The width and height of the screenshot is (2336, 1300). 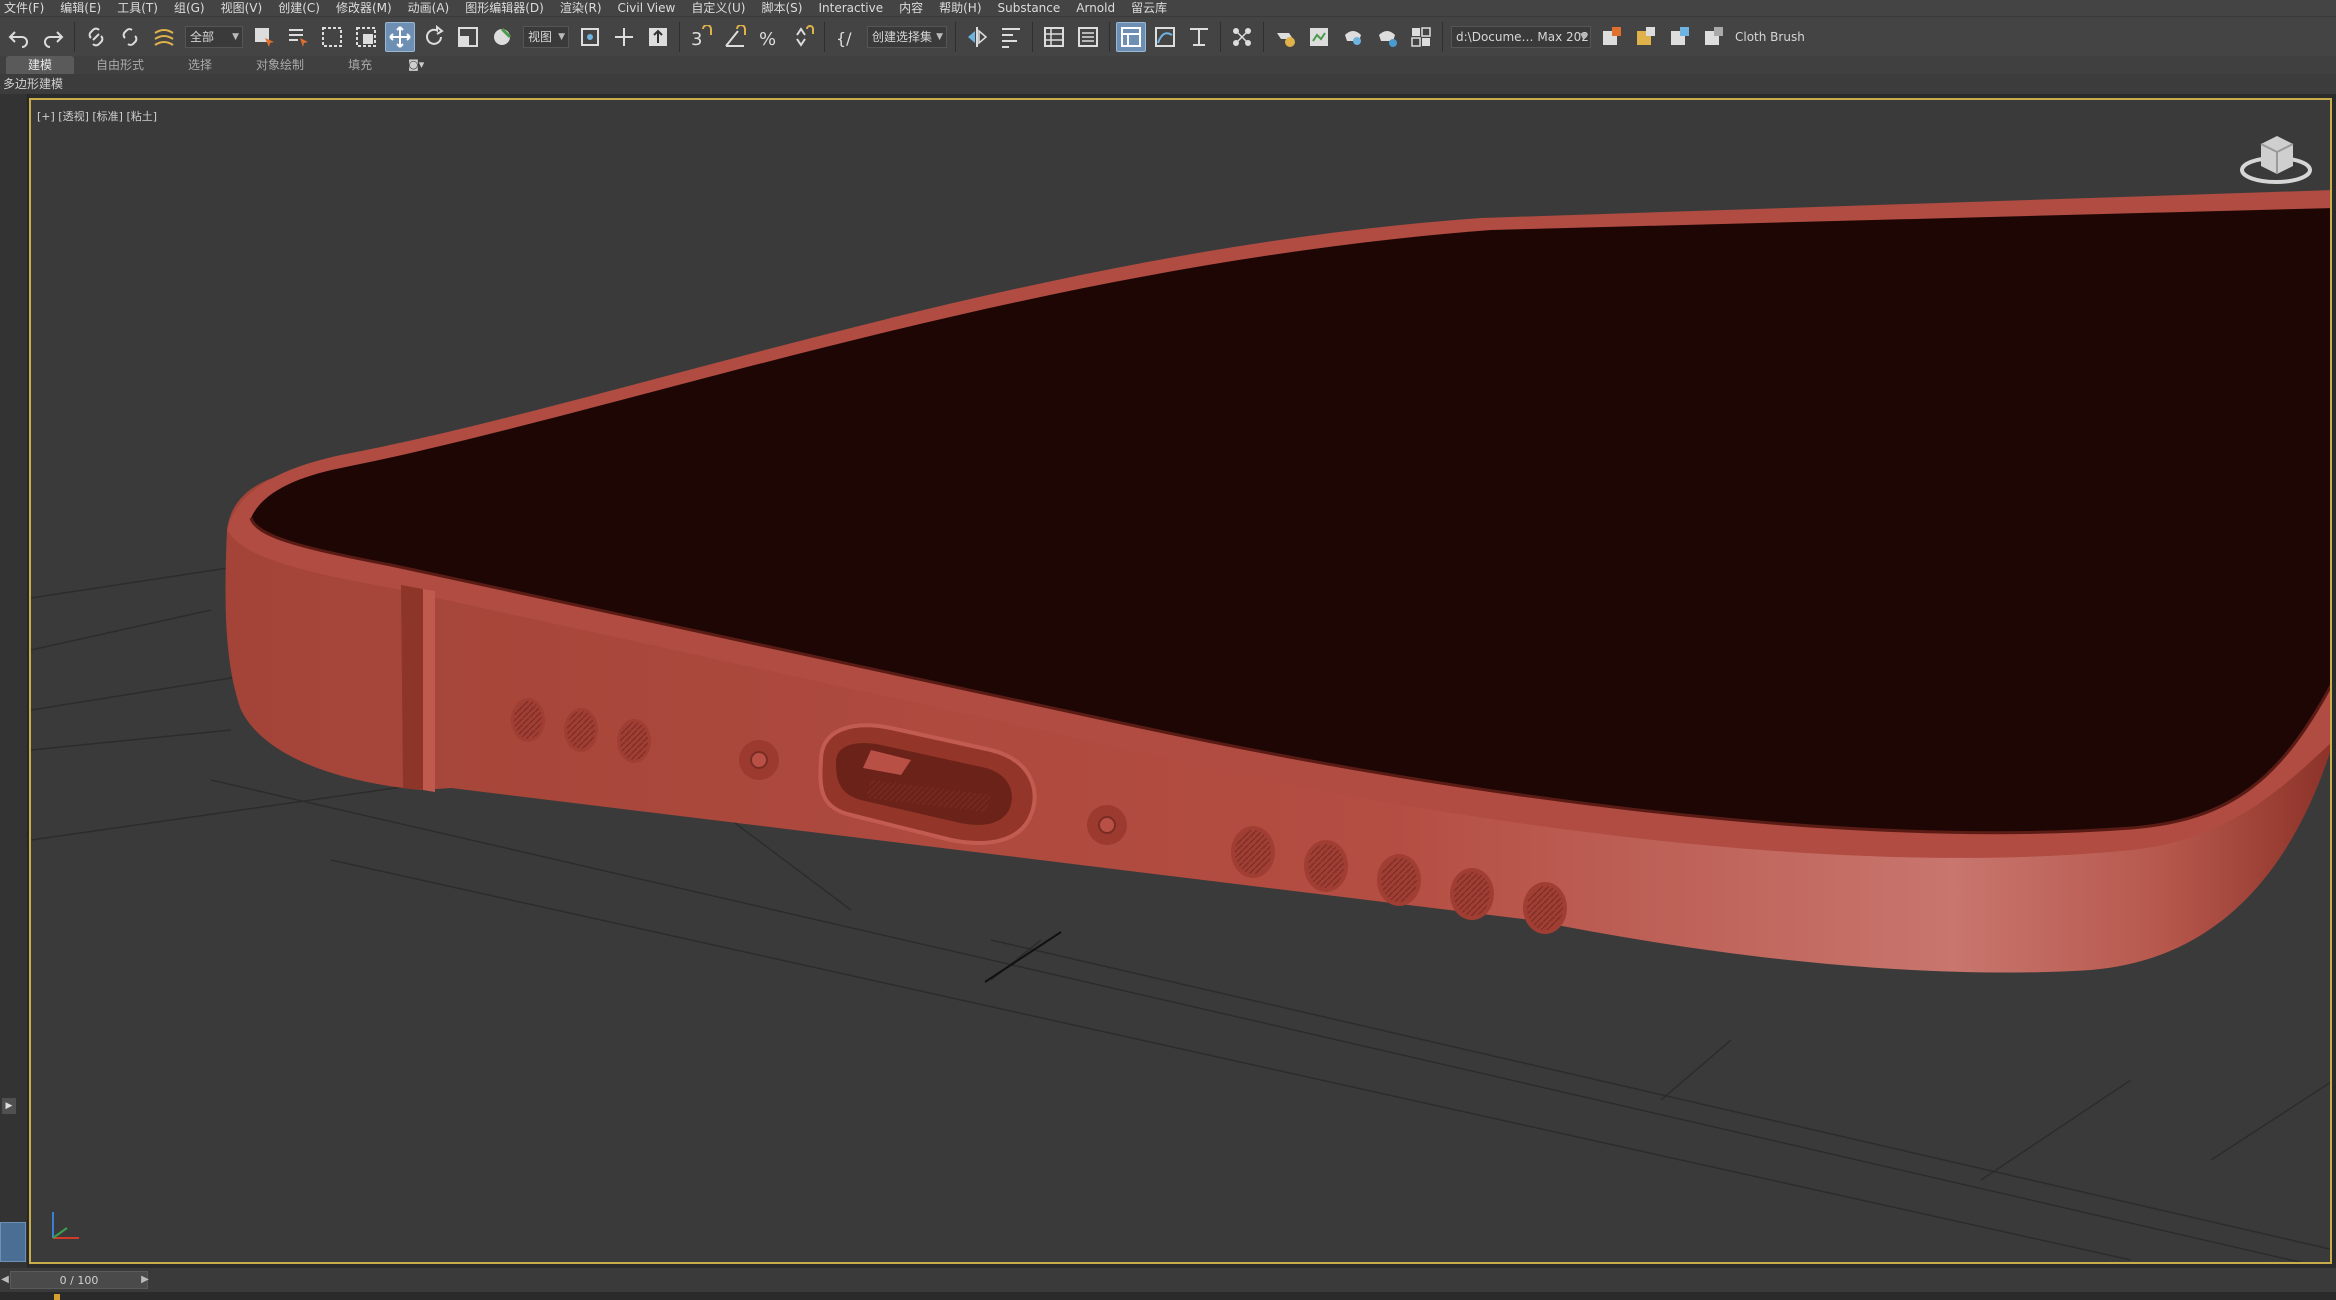 What do you see at coordinates (13, 1242) in the screenshot?
I see `viewport-layout-tab` at bounding box center [13, 1242].